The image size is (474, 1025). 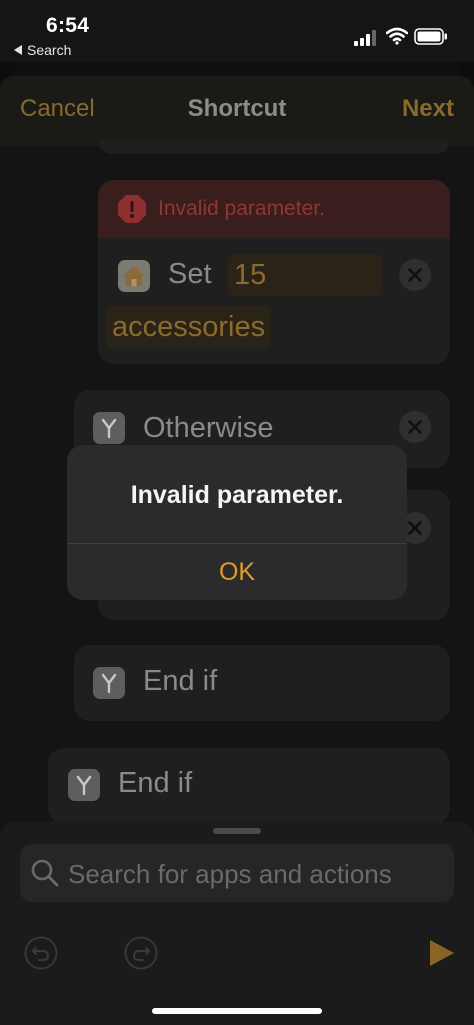 I want to click on value-token: 15, so click(x=305, y=275).